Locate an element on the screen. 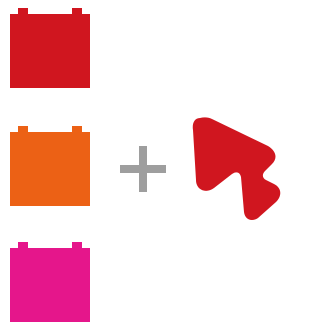  orange-brick-icon is located at coordinates (50, 166).